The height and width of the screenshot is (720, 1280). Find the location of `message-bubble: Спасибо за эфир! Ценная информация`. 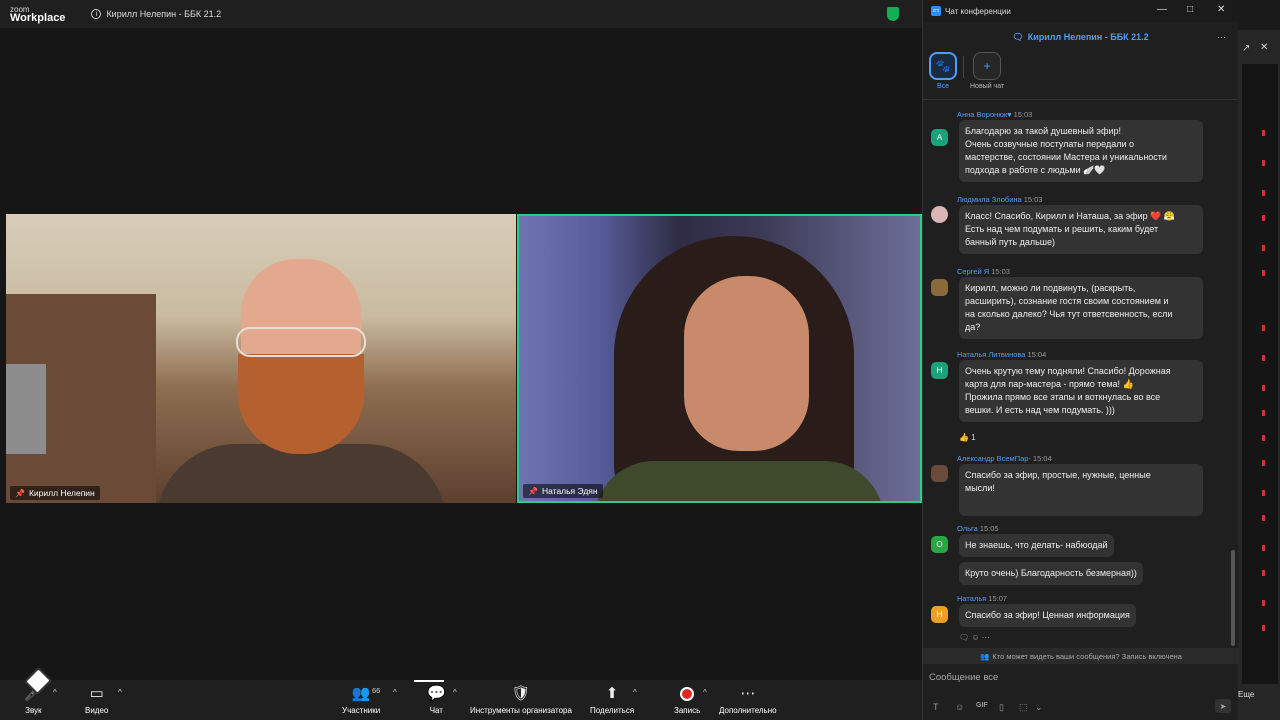

message-bubble: Спасибо за эфир! Ценная информация is located at coordinates (1047, 615).